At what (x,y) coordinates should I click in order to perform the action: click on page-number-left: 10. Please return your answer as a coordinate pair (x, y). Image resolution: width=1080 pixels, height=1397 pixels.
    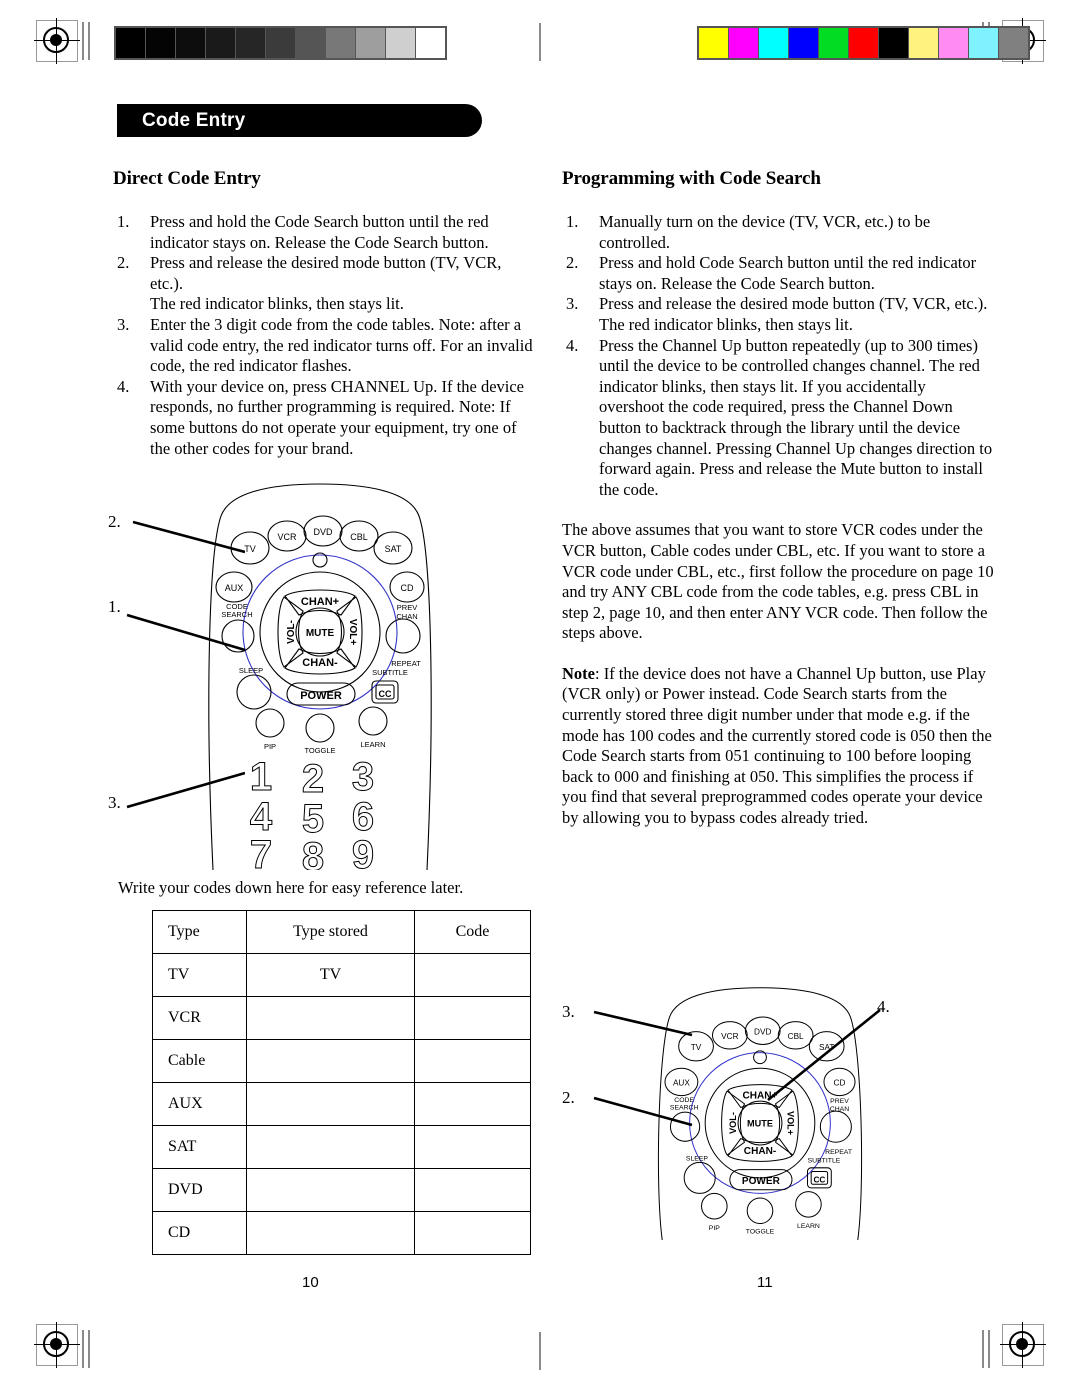
    Looking at the image, I should click on (310, 1282).